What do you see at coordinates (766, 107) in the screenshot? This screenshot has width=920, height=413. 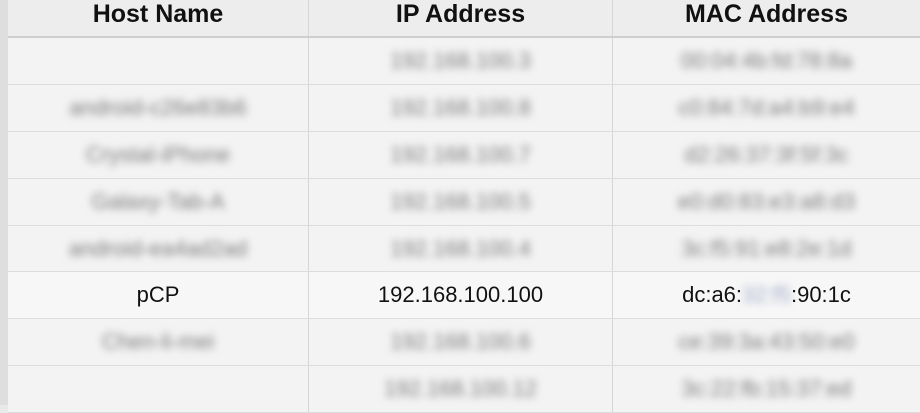 I see `mac-address-cell: c0:84:7d:a4:b9:e4` at bounding box center [766, 107].